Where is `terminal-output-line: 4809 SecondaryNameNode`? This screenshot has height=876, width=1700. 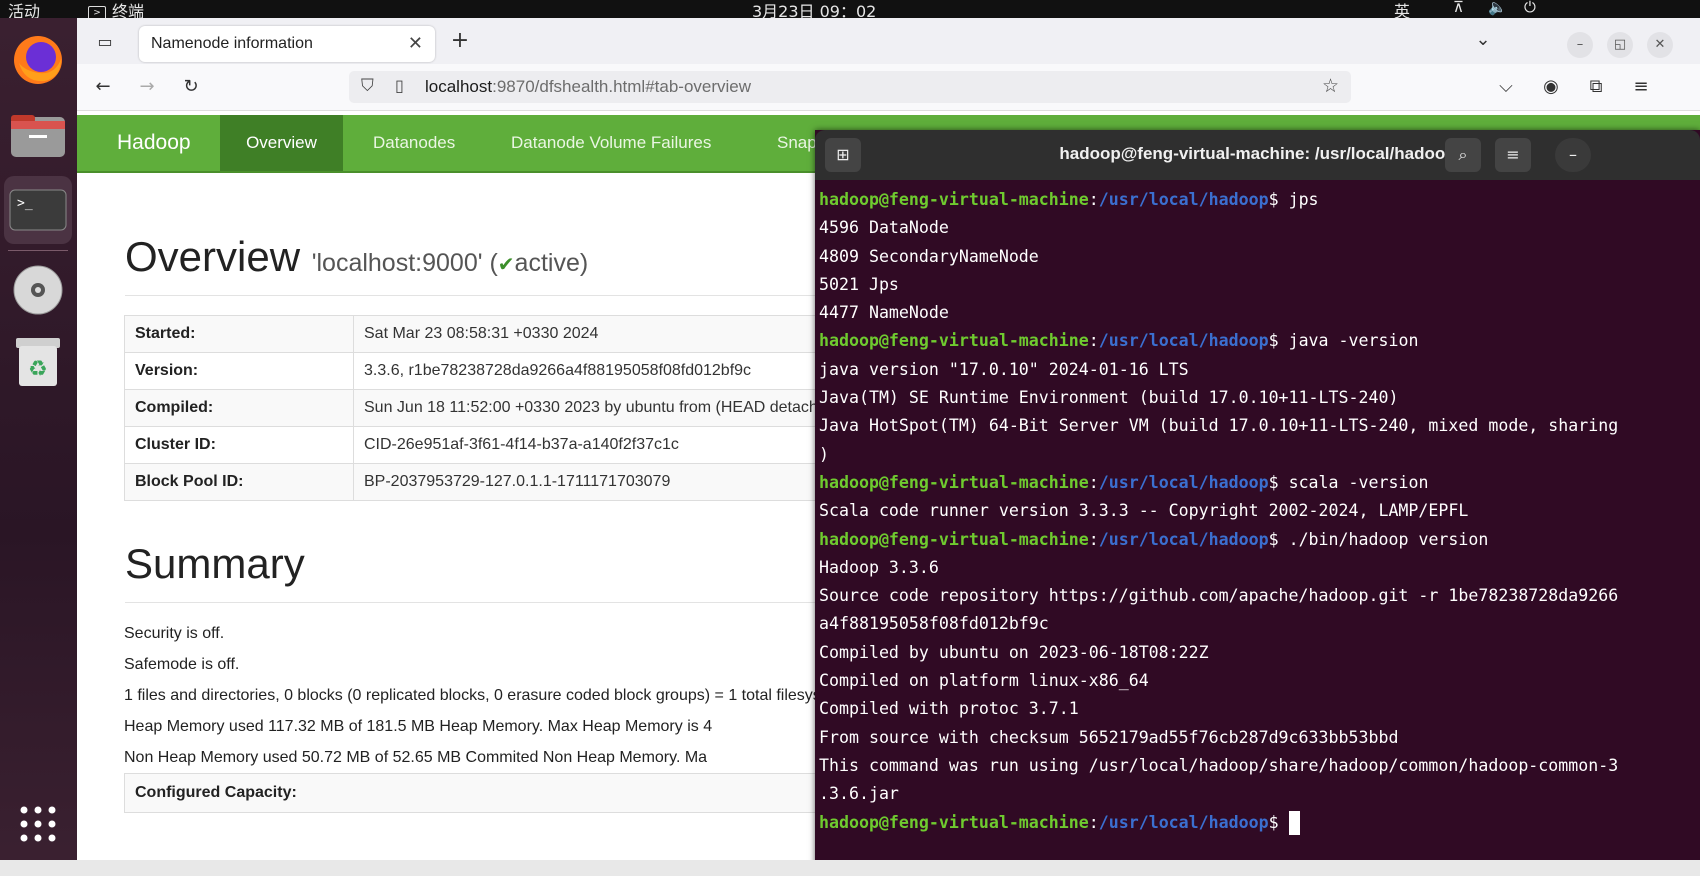 terminal-output-line: 4809 SecondaryNameNode is located at coordinates (929, 256).